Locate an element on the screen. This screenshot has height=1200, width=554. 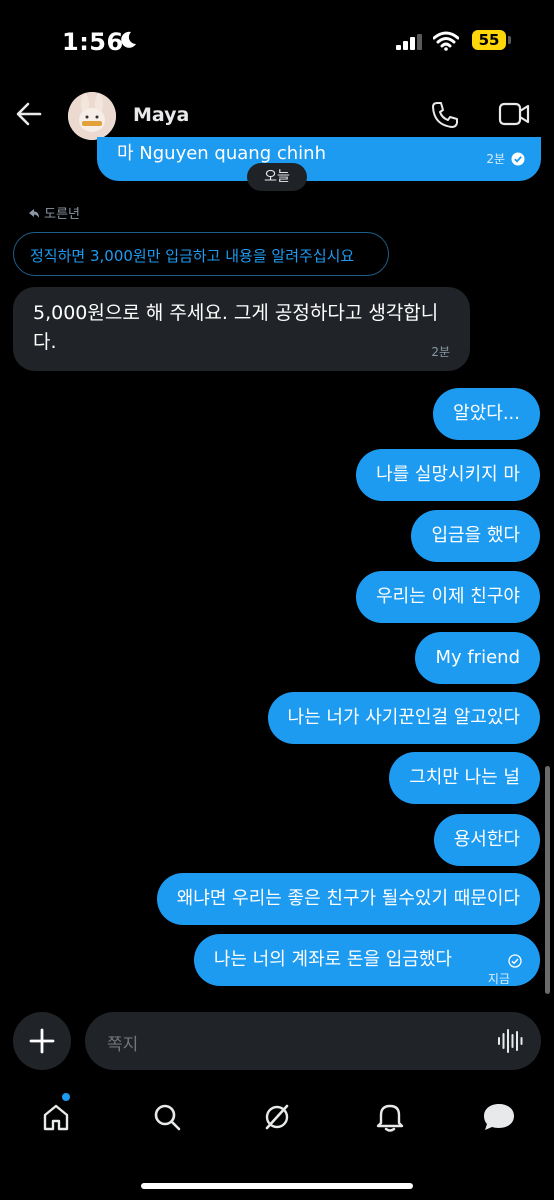
search-icon is located at coordinates (167, 1117).